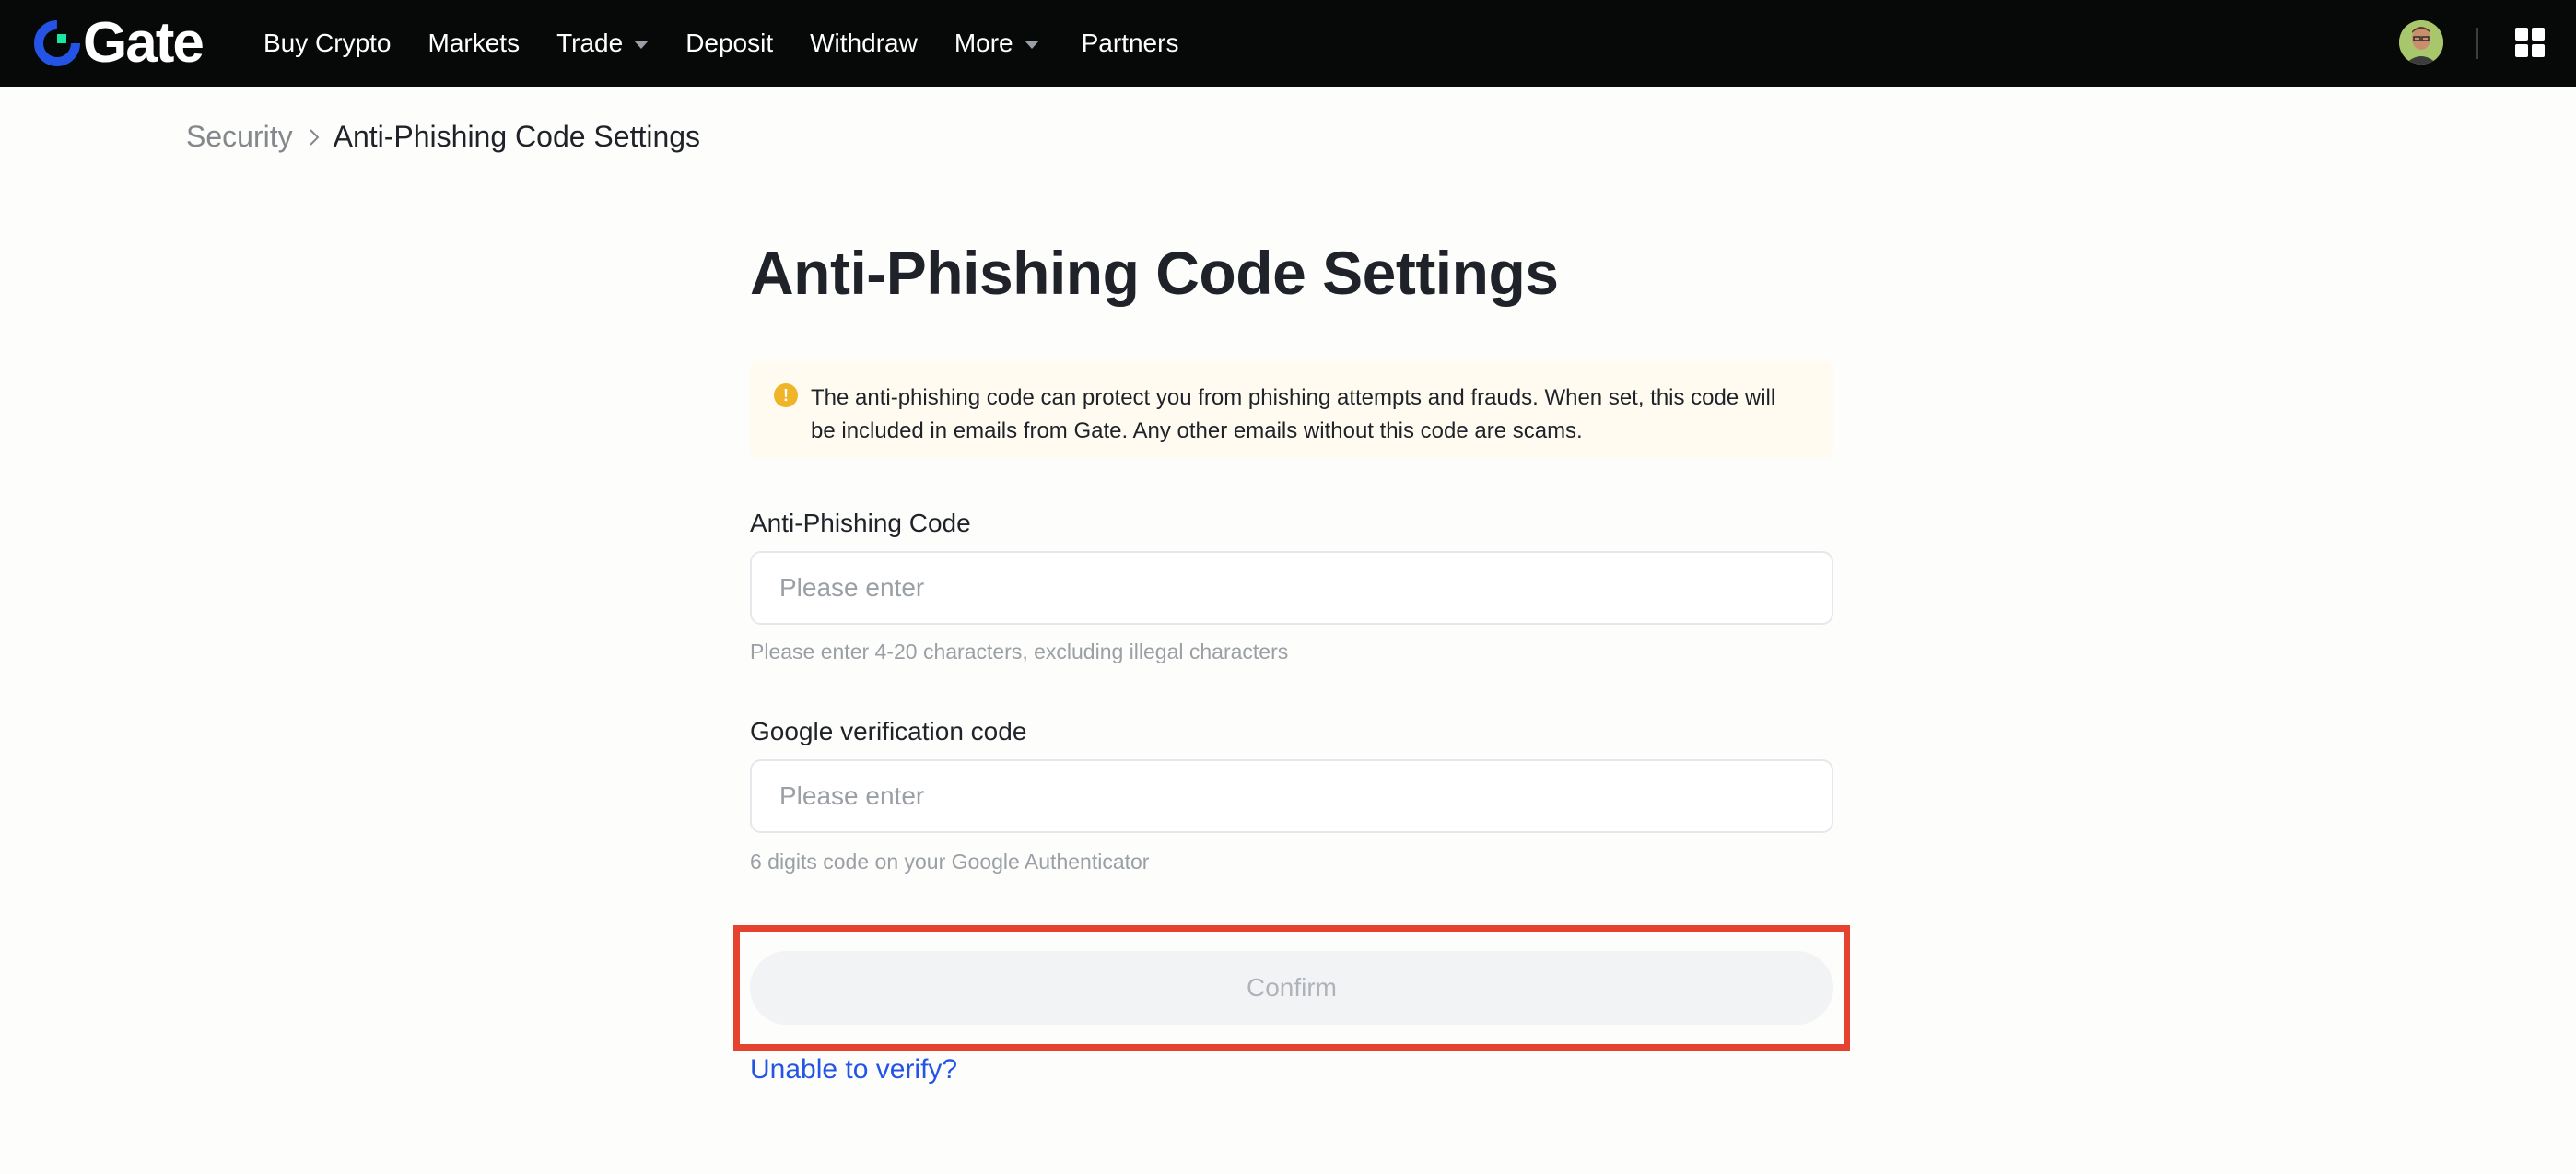  Describe the element at coordinates (860, 523) in the screenshot. I see `anti-phishing-code-label: Anti-Phishing Code` at that location.